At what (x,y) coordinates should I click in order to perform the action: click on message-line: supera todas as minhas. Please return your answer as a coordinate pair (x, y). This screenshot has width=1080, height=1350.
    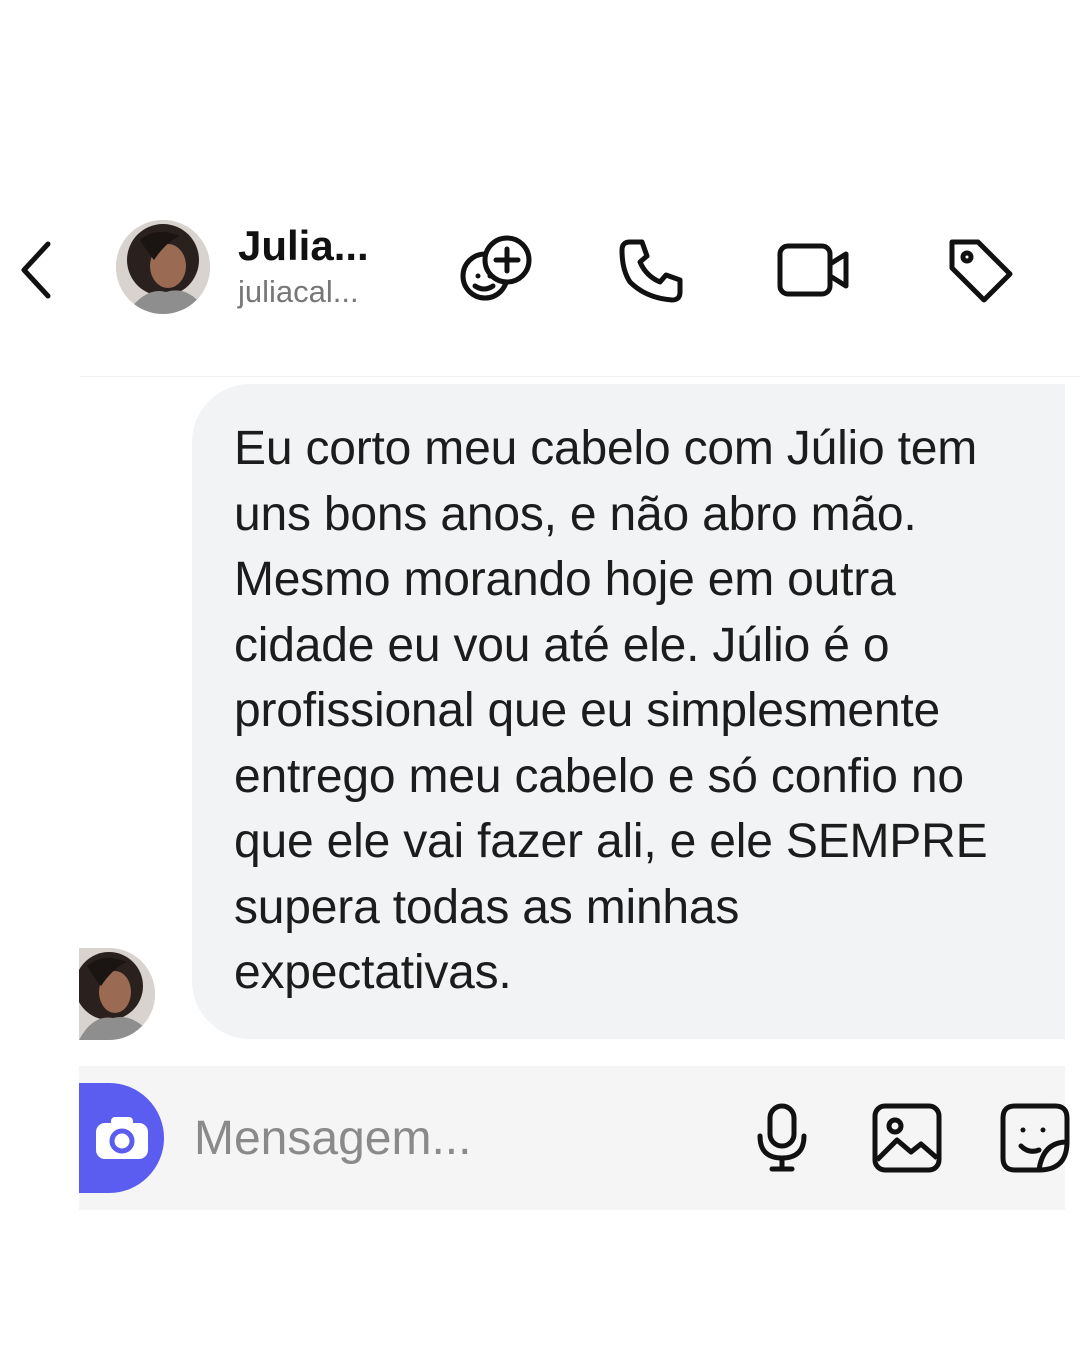
    Looking at the image, I should click on (487, 907).